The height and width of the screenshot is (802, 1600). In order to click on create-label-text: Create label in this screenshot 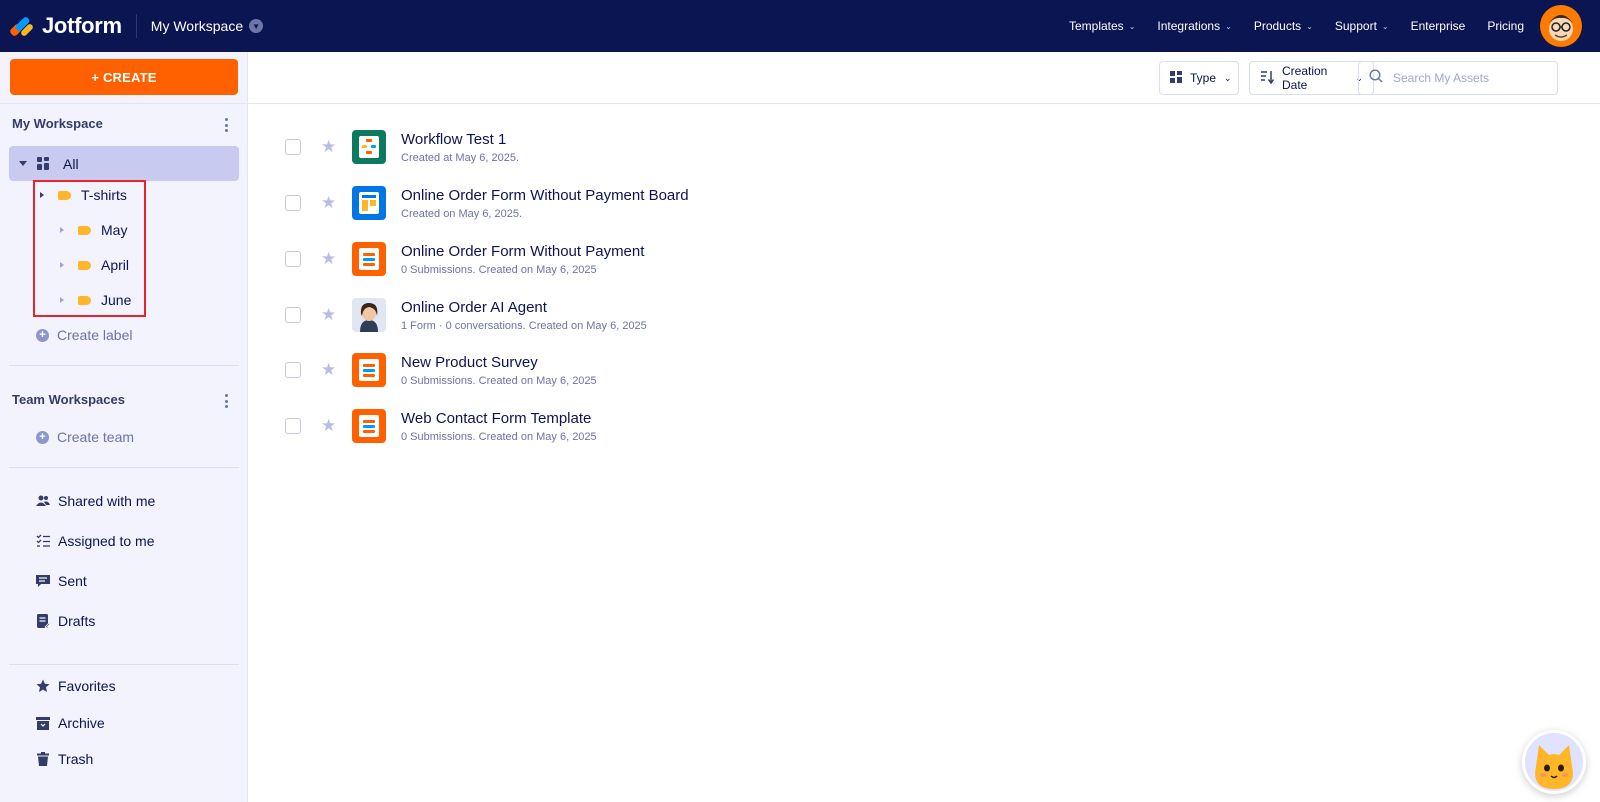, I will do `click(95, 335)`.